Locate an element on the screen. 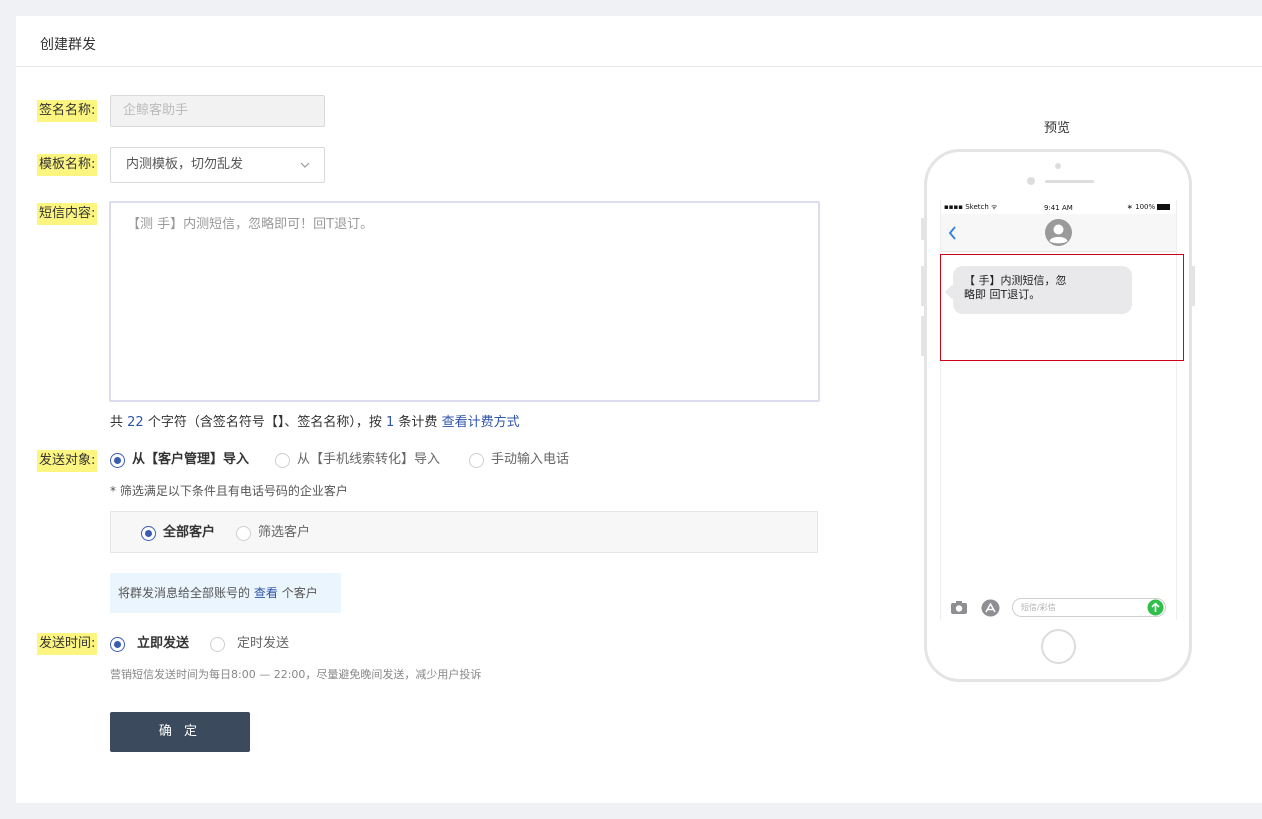  content-textarea: 【测 手】内测短信，忽略即可！回T退订。 is located at coordinates (464, 301).